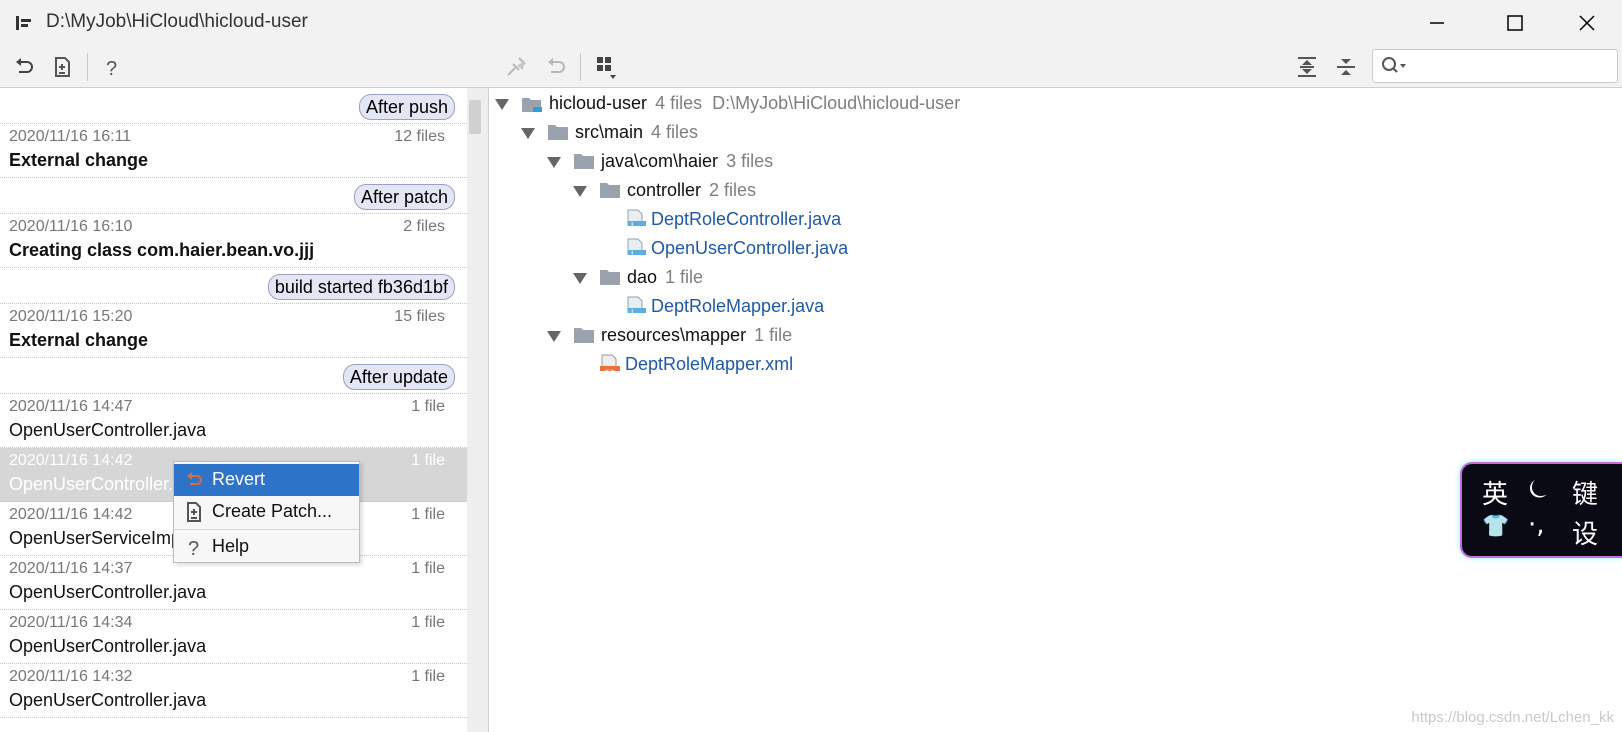 This screenshot has width=1622, height=732. What do you see at coordinates (71, 622) in the screenshot?
I see `history-entry-date: 2020/11/16 14:34` at bounding box center [71, 622].